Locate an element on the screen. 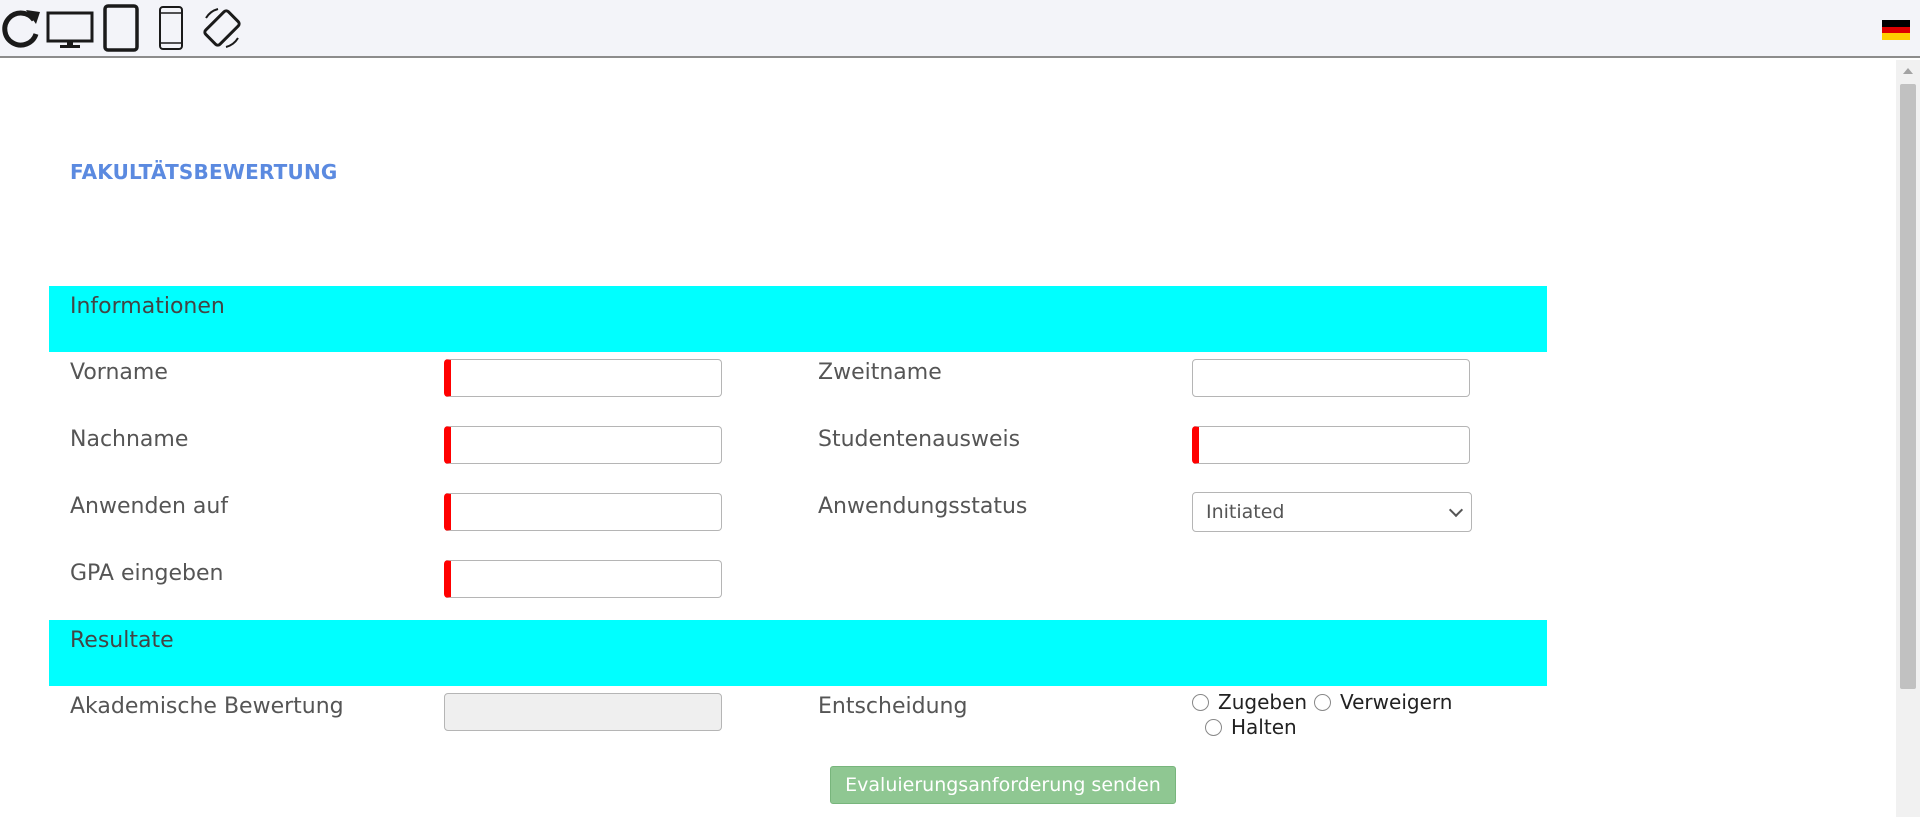  rotate-icon is located at coordinates (222, 28).